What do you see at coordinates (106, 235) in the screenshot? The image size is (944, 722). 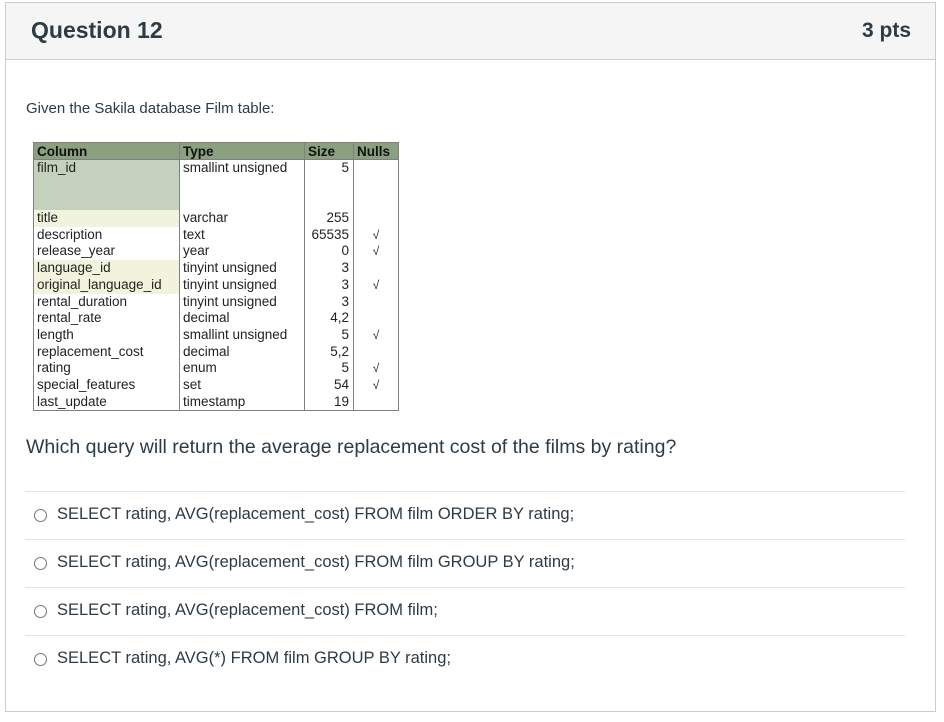 I see `column-name-cell: description` at bounding box center [106, 235].